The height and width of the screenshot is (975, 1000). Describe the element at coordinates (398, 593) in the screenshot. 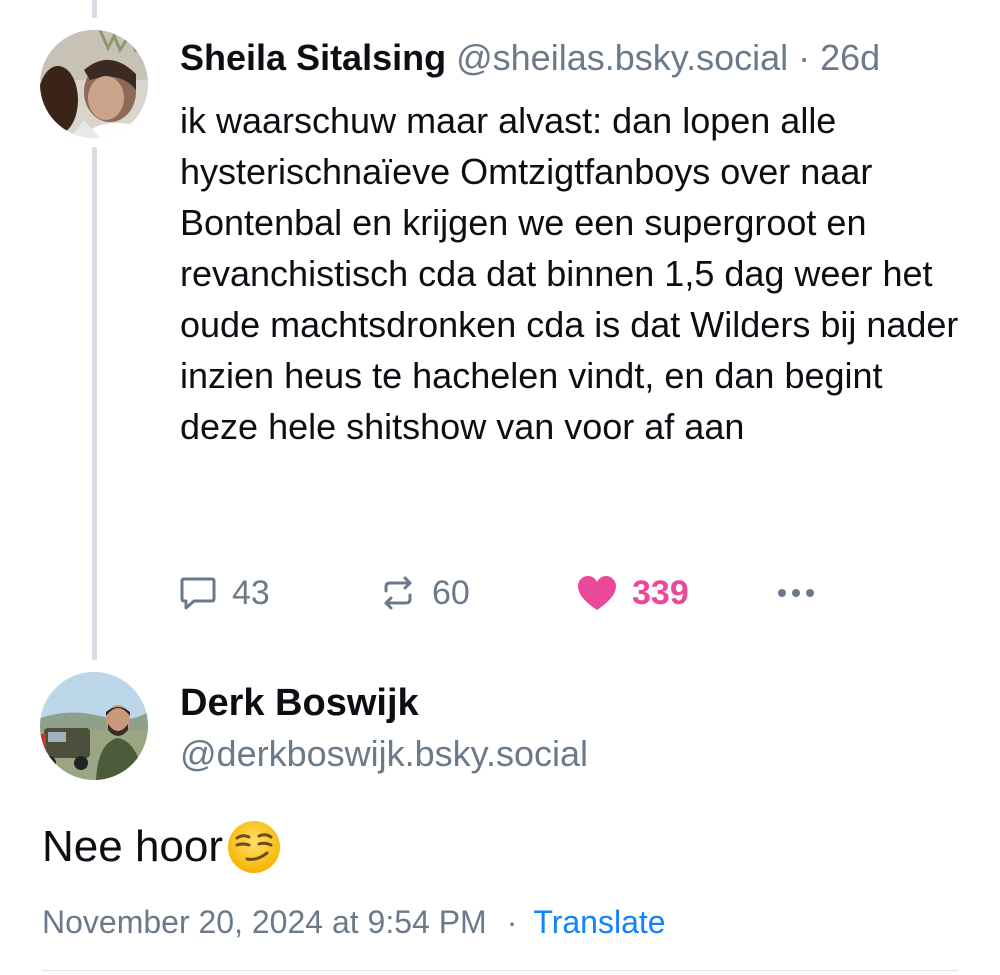

I see `repost-arrows-icon` at that location.